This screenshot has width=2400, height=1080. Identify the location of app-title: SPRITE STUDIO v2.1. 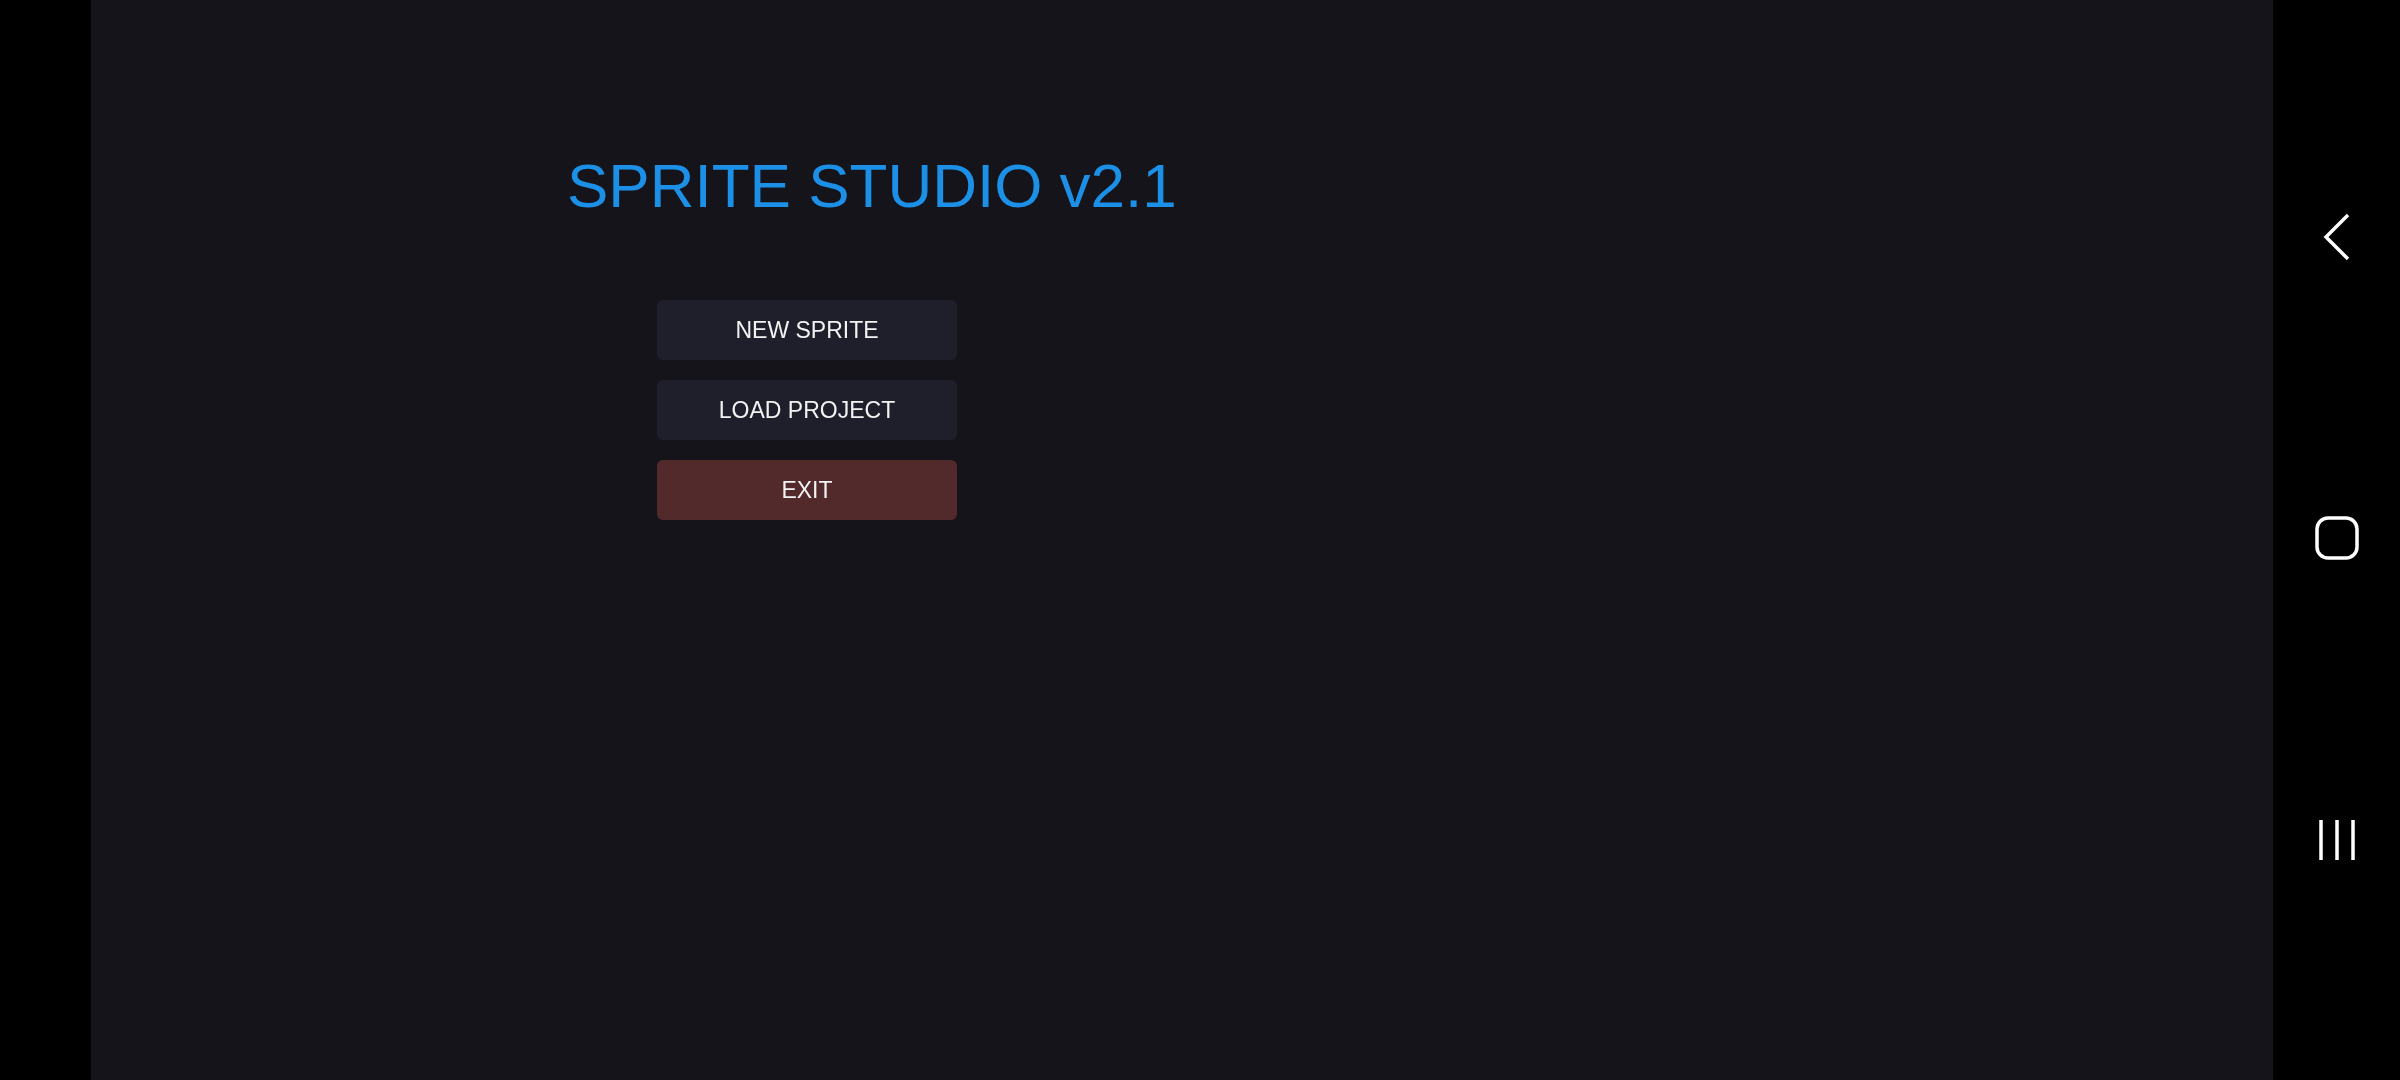
(872, 186).